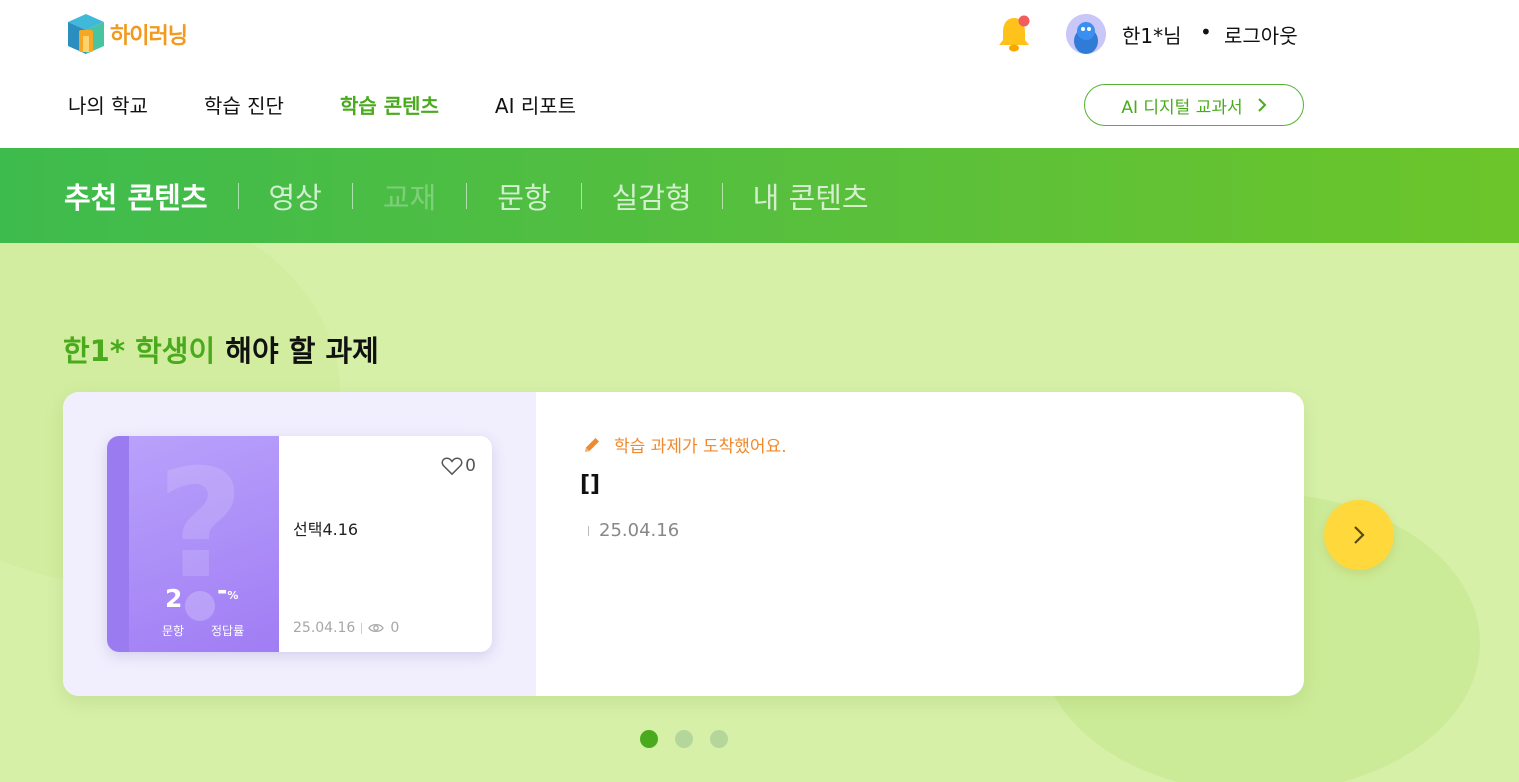  I want to click on book-meta: 25.04.16 0, so click(346, 628).